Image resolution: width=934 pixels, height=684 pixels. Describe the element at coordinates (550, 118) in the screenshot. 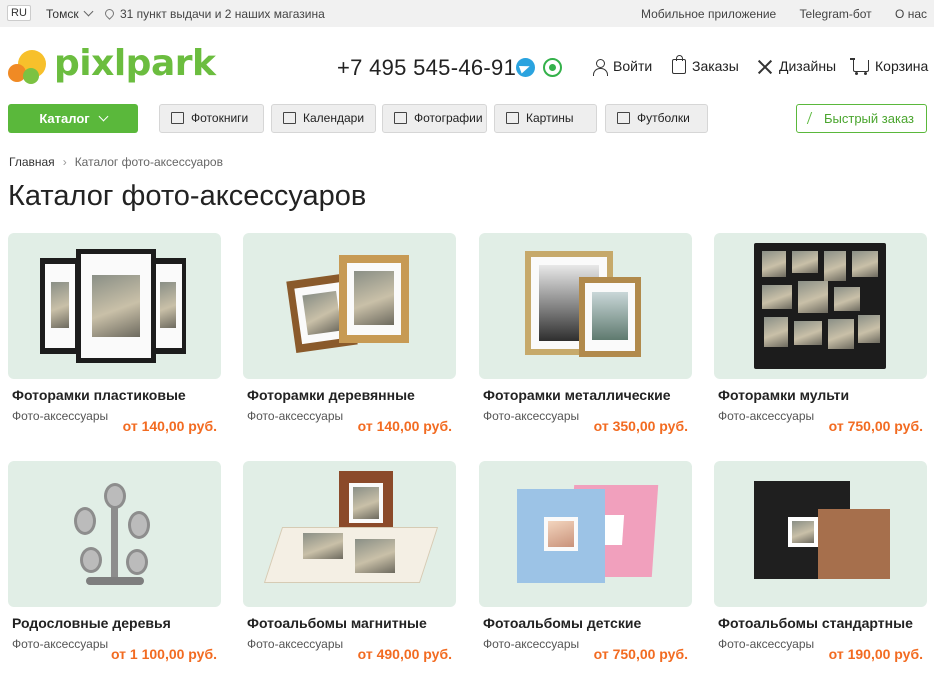

I see `nav-paintings-label: Картины` at that location.